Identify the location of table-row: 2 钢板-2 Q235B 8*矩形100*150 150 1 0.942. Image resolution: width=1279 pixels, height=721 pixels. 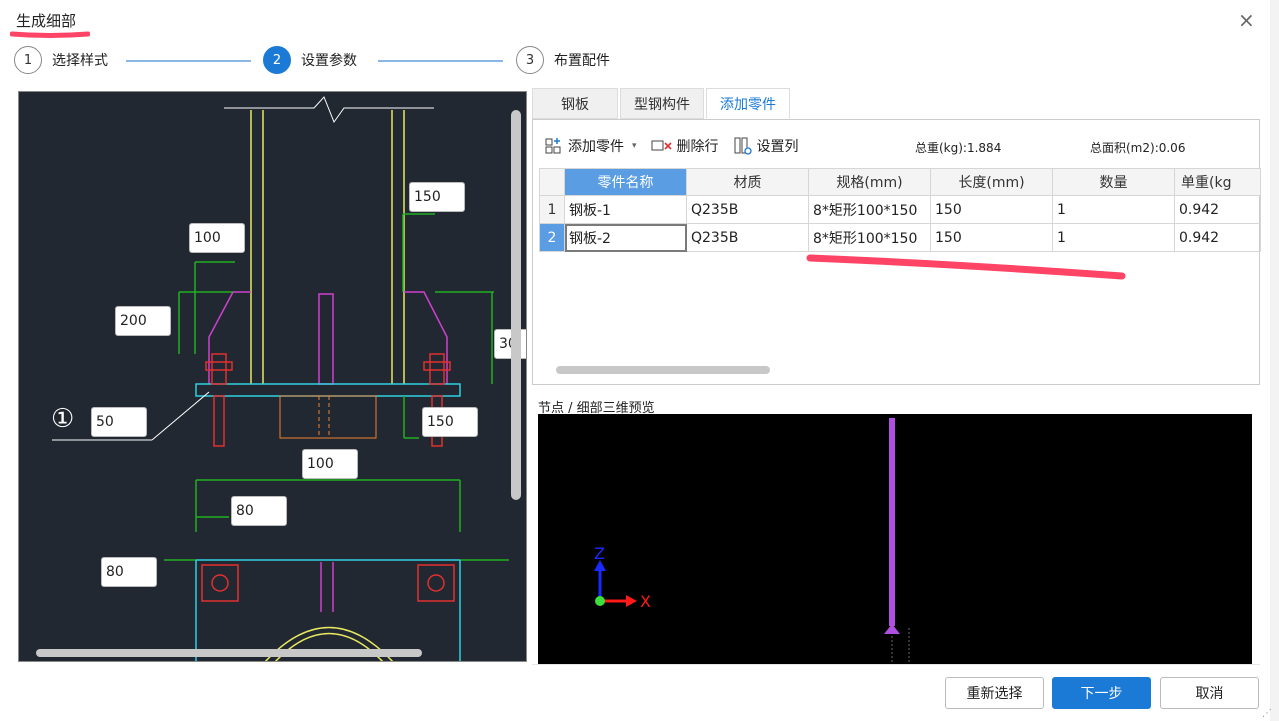
(900, 237).